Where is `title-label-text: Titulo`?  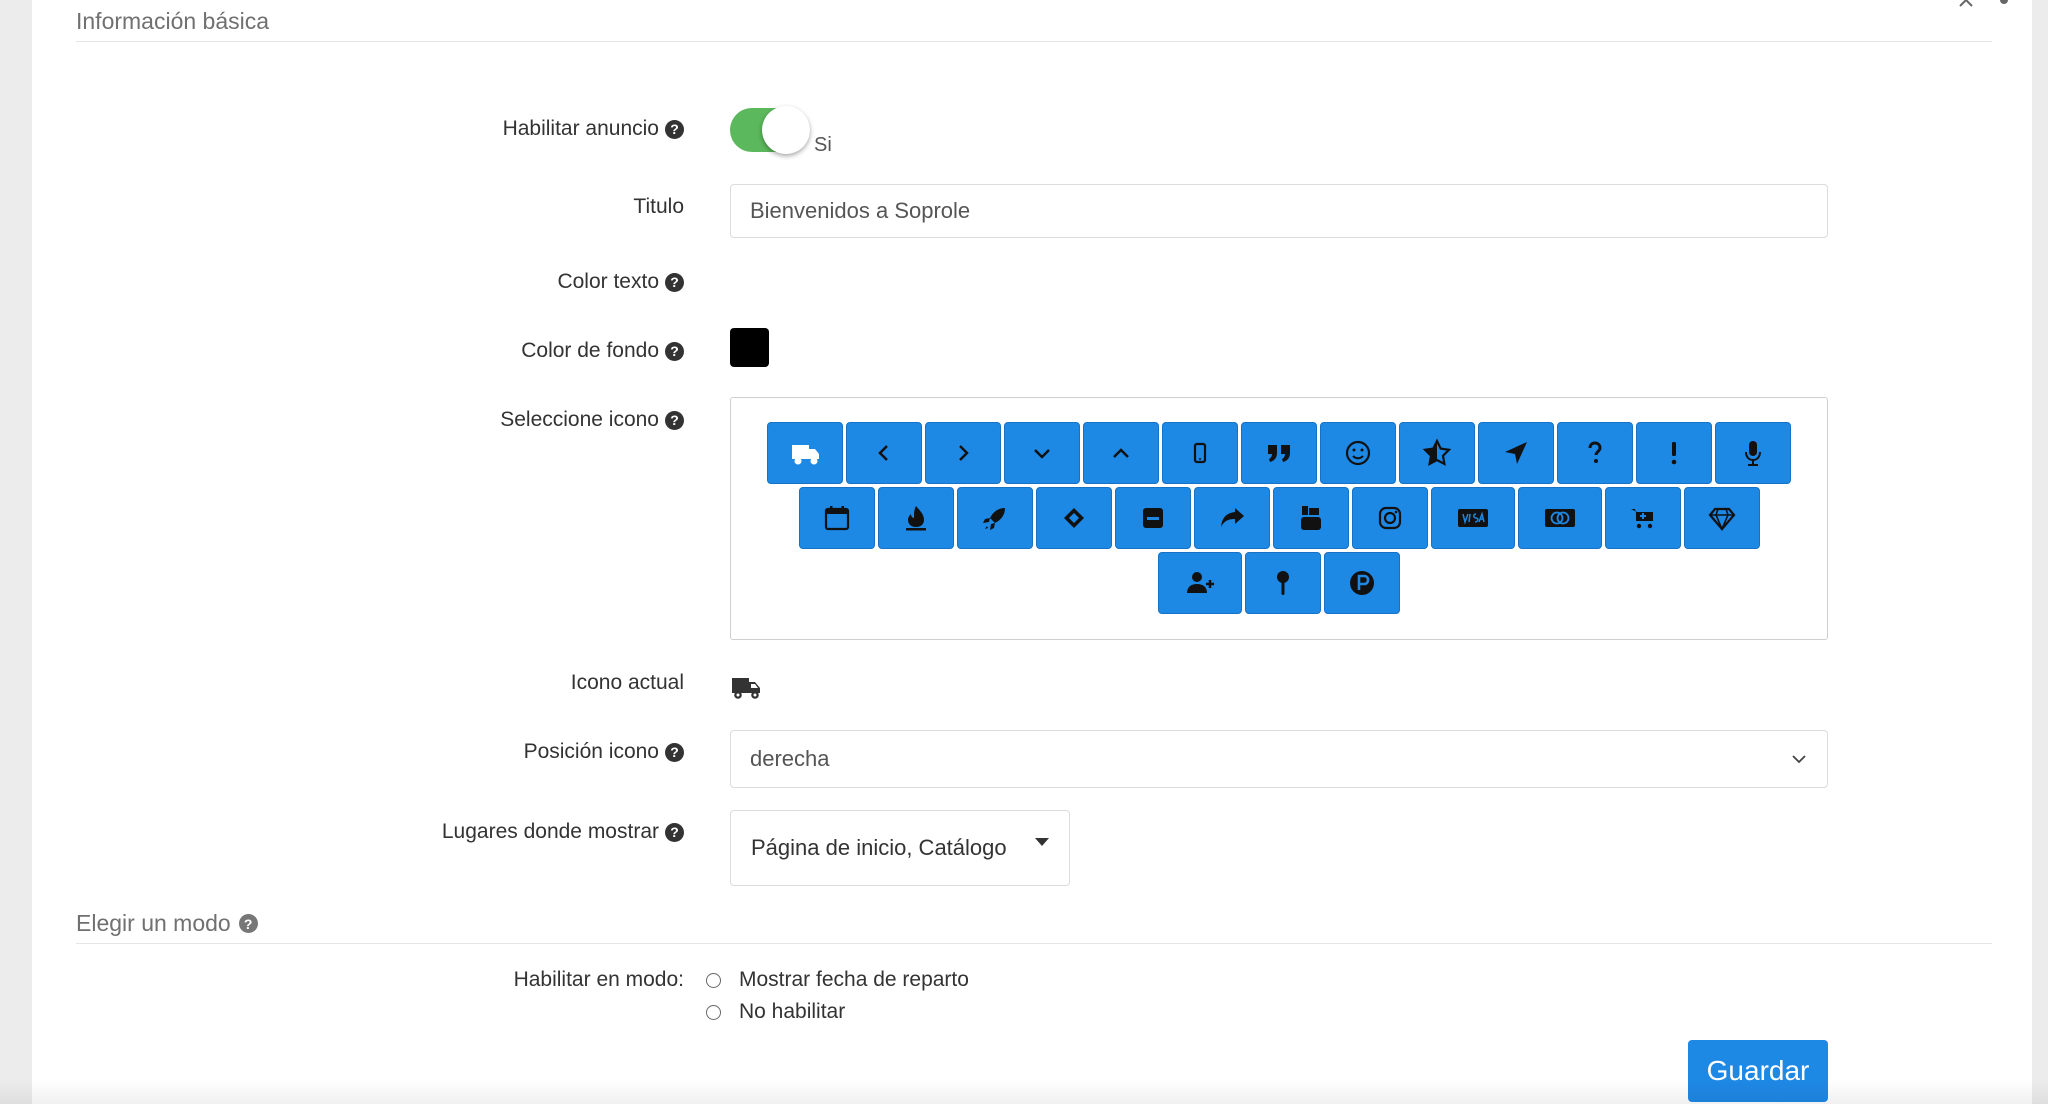
title-label-text: Titulo is located at coordinates (658, 206).